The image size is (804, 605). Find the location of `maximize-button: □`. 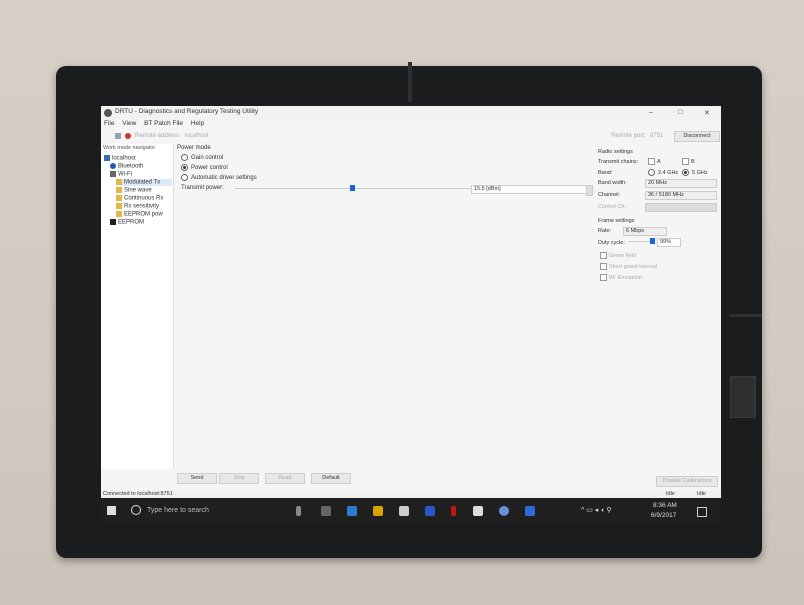

maximize-button: □ is located at coordinates (680, 112).